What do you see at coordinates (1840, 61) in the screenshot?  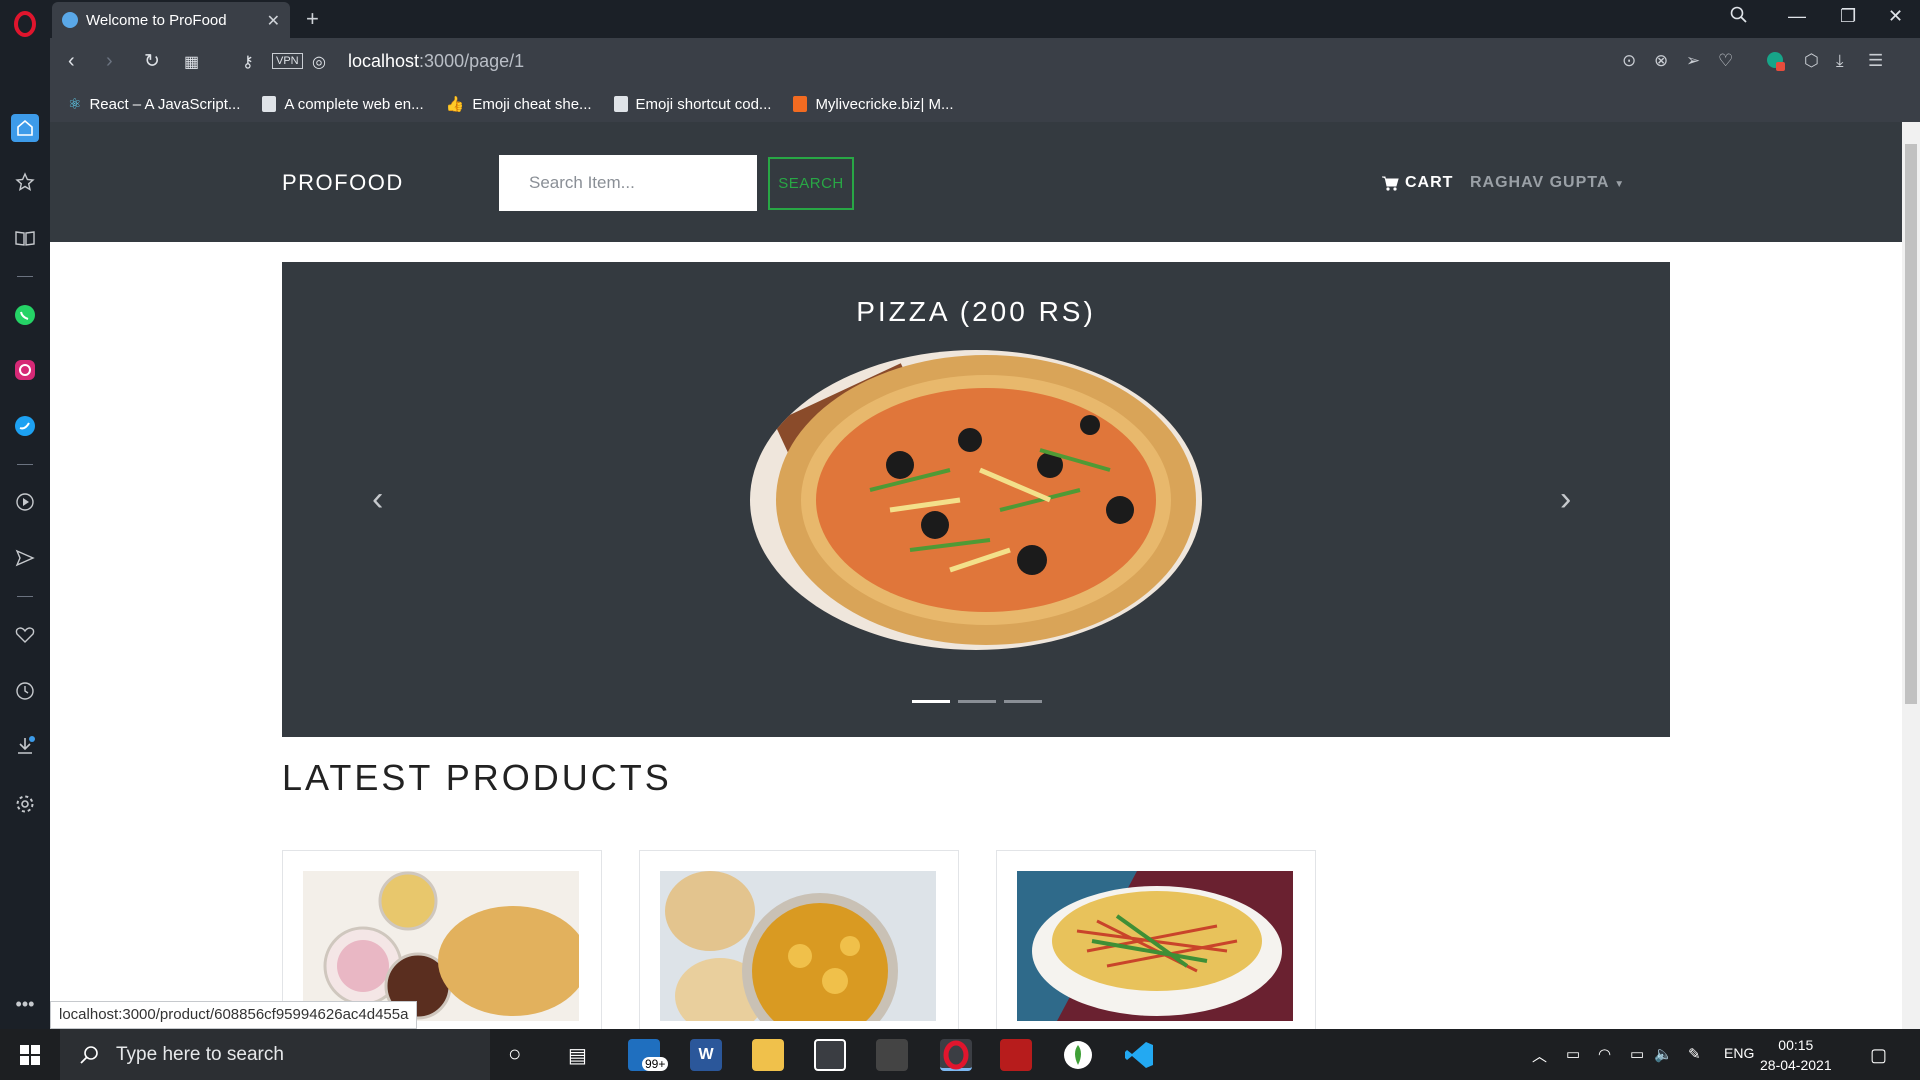 I see `download-arrow-icon: ⤓` at bounding box center [1840, 61].